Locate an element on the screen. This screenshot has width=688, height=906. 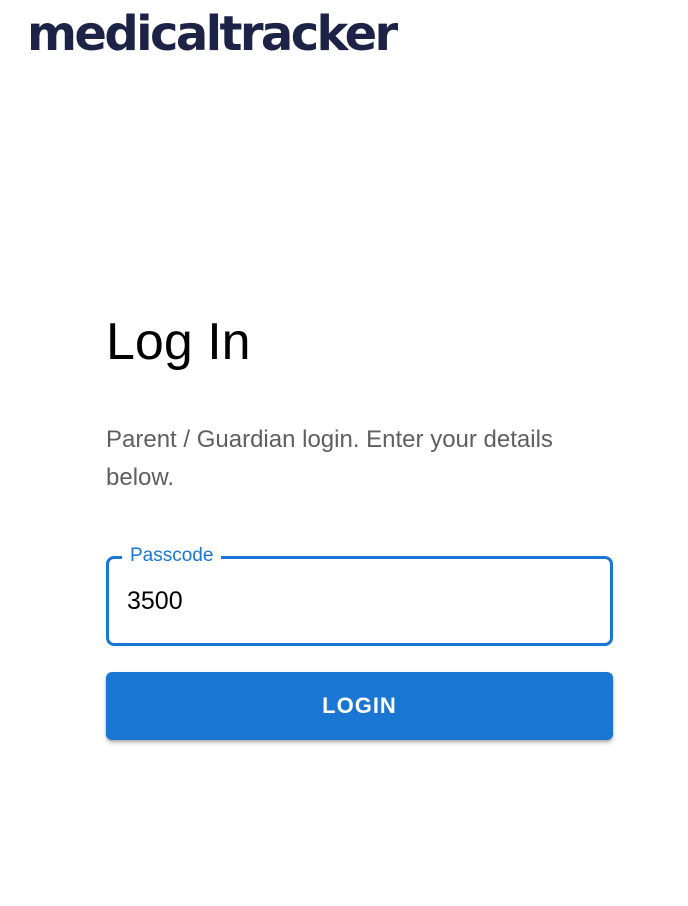
page-title: Log In is located at coordinates (178, 342).